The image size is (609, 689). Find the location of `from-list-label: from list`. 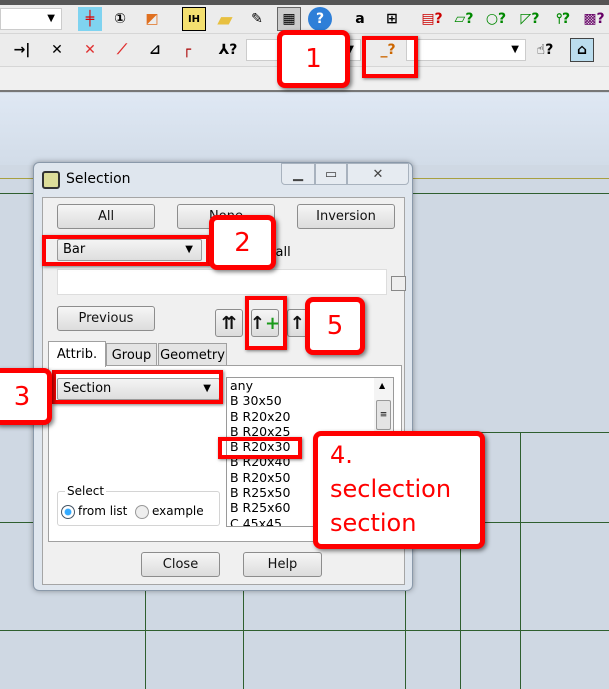

from-list-label: from list is located at coordinates (103, 511).